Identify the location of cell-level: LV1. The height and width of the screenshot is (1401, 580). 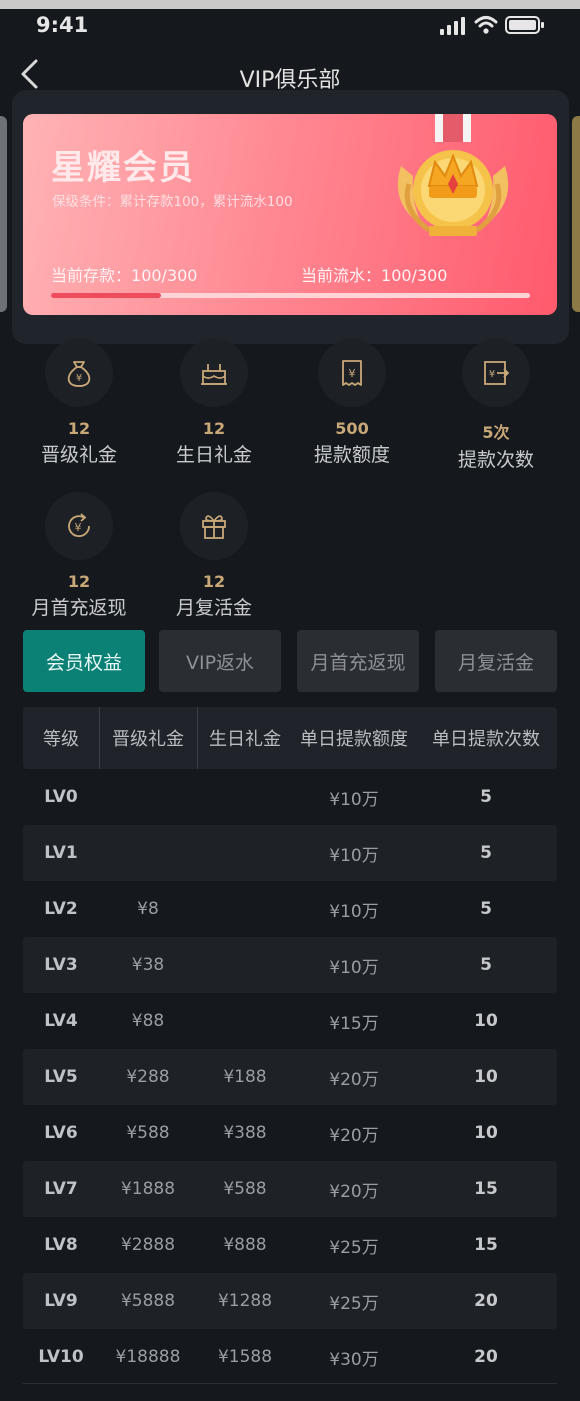
(61, 853).